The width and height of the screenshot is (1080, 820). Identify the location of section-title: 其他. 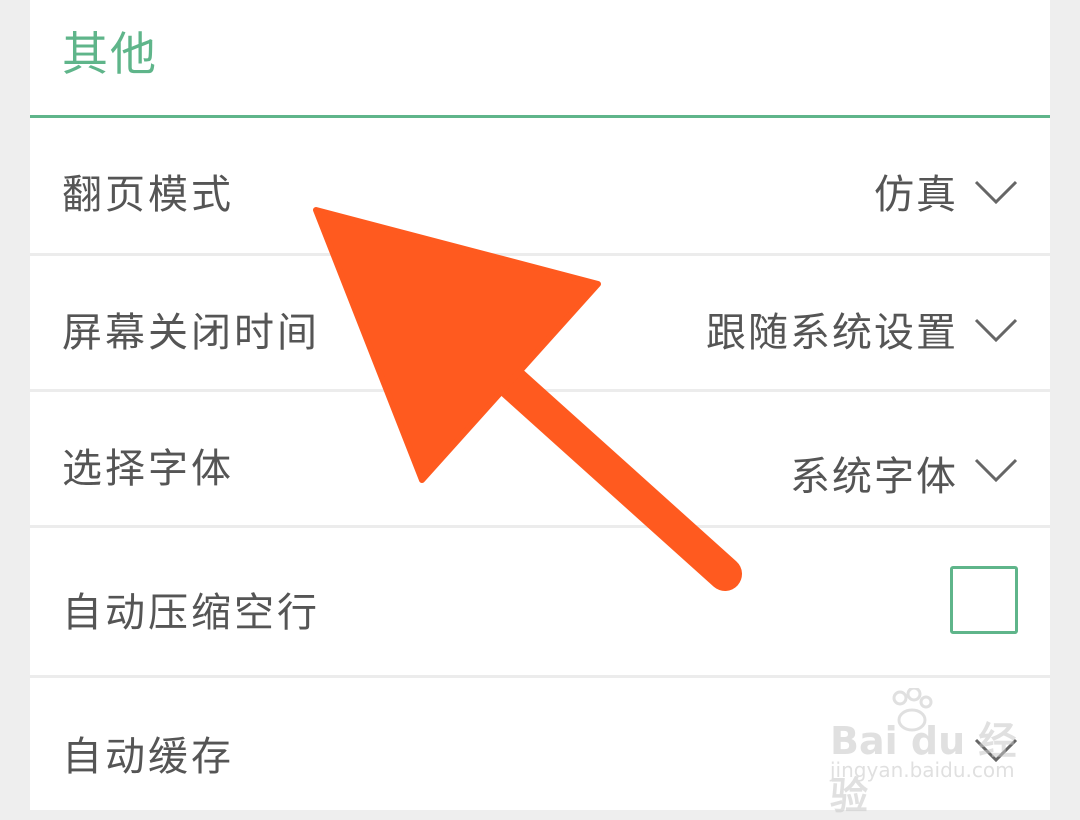
(110, 54).